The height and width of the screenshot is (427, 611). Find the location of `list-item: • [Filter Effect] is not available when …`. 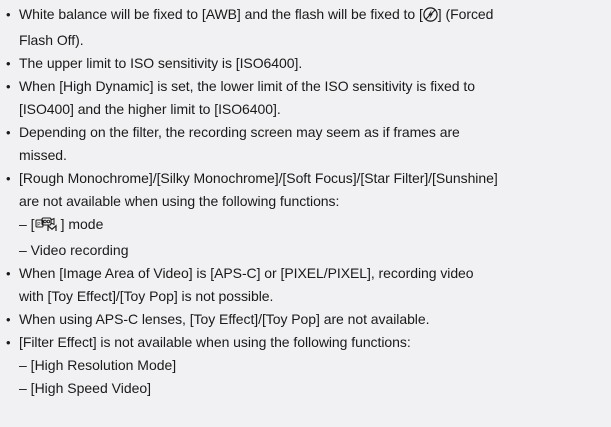

list-item: • [Filter Effect] is not available when … is located at coordinates (305, 342).